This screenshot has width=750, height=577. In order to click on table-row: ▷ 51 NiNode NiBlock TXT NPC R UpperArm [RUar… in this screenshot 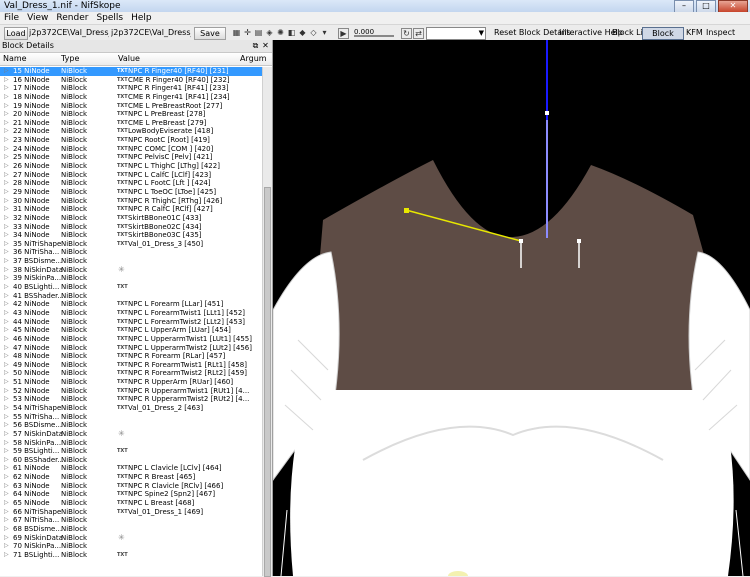, I will do `click(131, 382)`.